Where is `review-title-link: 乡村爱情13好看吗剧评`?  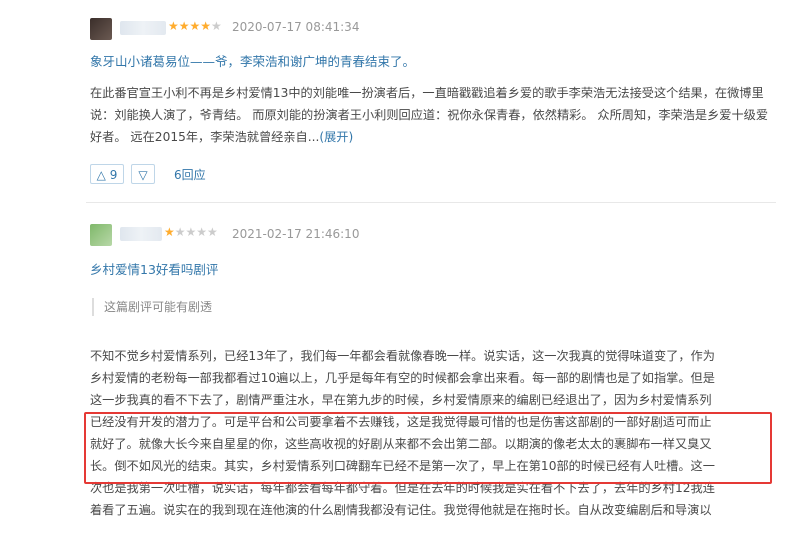 review-title-link: 乡村爱情13好看吗剧评 is located at coordinates (154, 268).